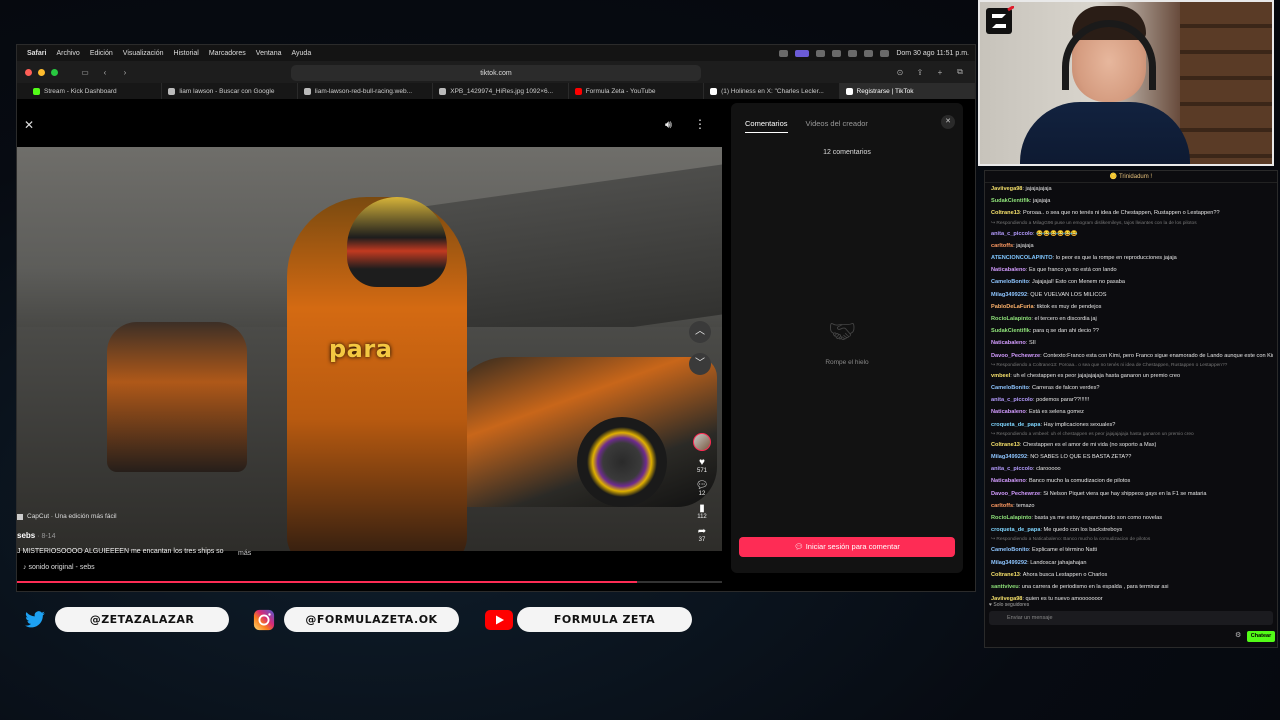 This screenshot has width=1280, height=720. What do you see at coordinates (700, 124) in the screenshot?
I see `more-options-icon: ⋮` at bounding box center [700, 124].